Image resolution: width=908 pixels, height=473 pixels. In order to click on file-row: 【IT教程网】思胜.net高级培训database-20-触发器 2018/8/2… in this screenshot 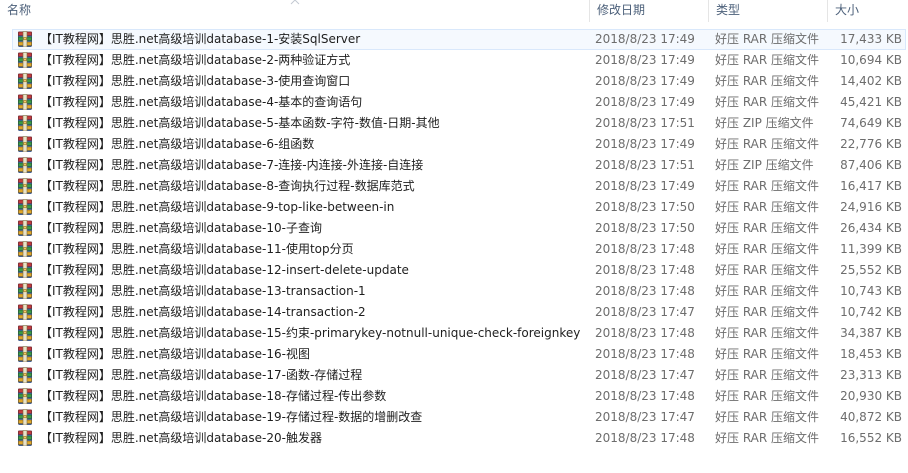, I will do `click(454, 438)`.